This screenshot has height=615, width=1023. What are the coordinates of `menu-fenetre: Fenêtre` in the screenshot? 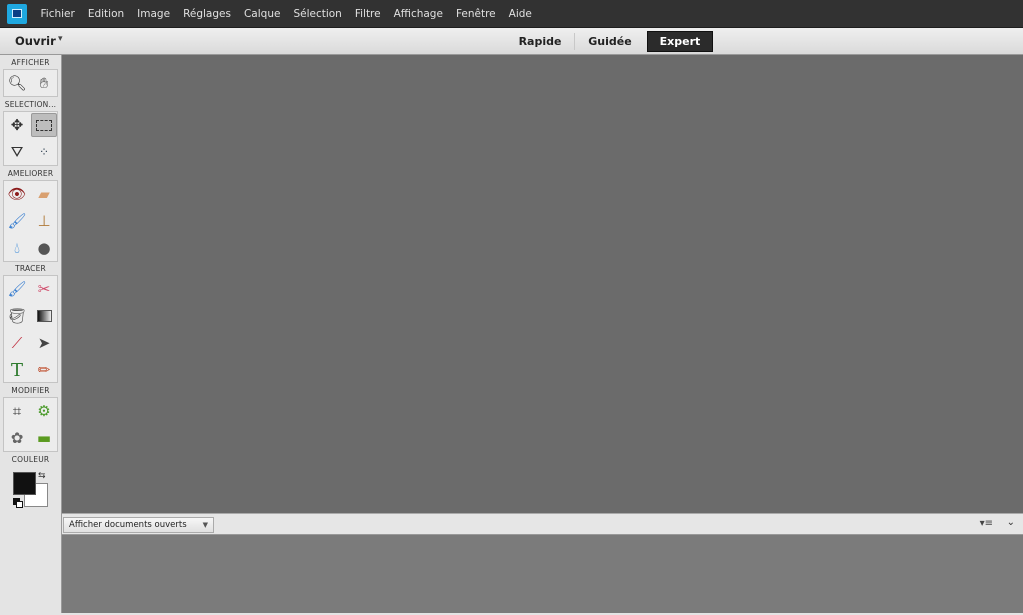 It's located at (475, 14).